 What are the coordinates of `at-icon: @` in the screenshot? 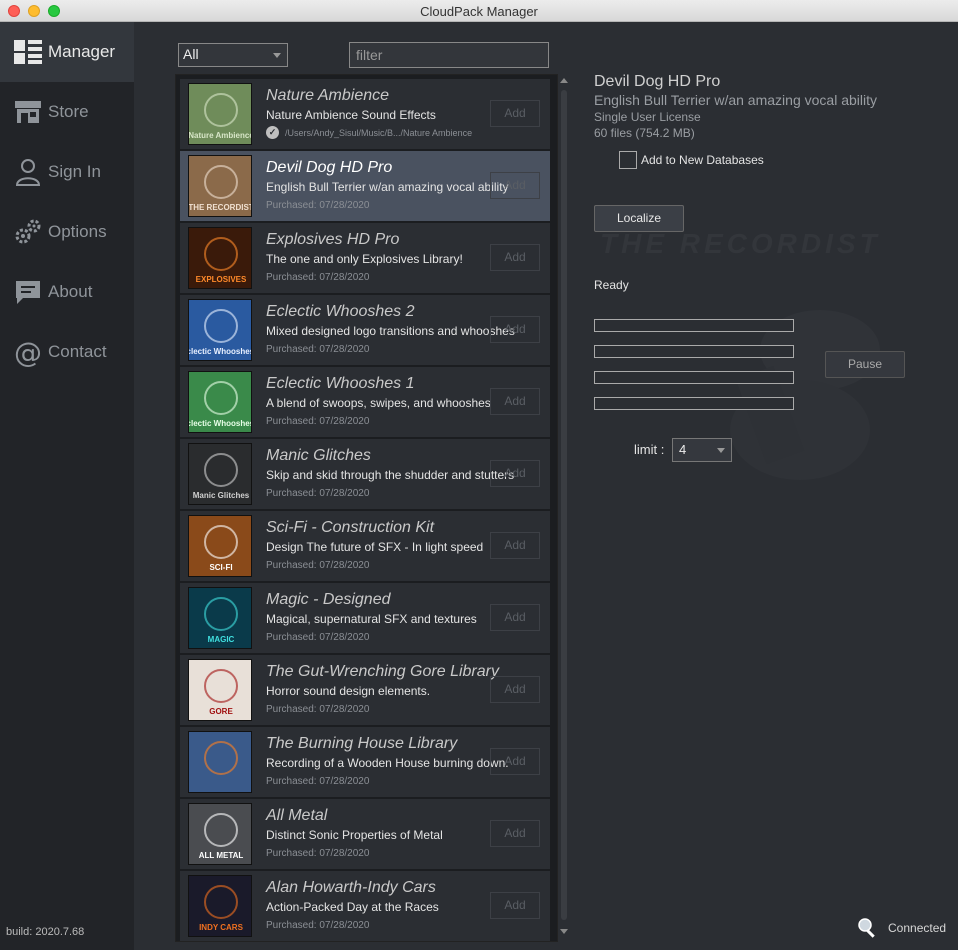 It's located at (28, 352).